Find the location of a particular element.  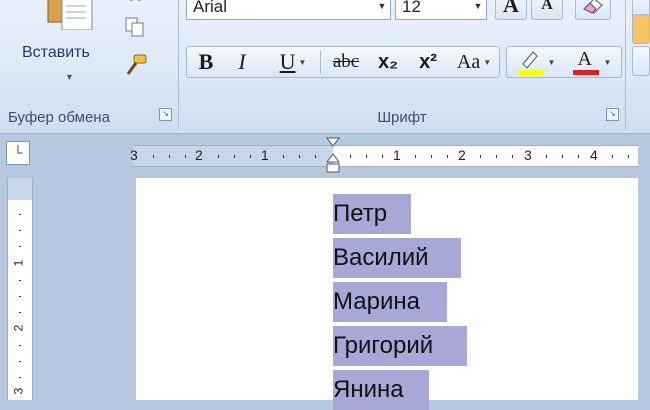

highlighter-icon is located at coordinates (529, 63).